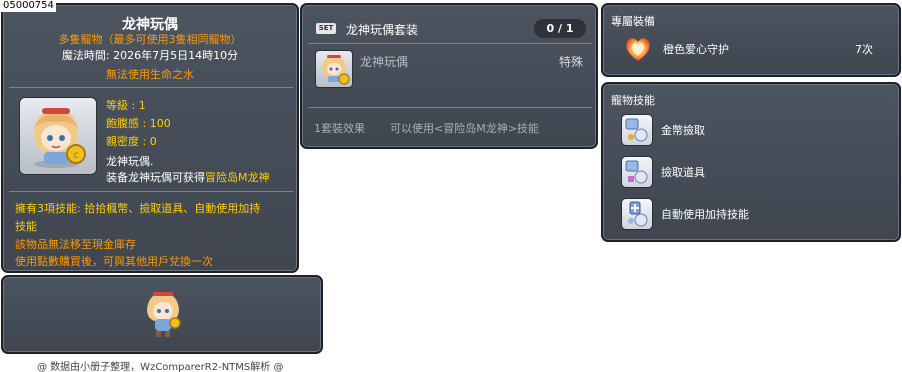  I want to click on pet-doll-image: c, so click(58, 136).